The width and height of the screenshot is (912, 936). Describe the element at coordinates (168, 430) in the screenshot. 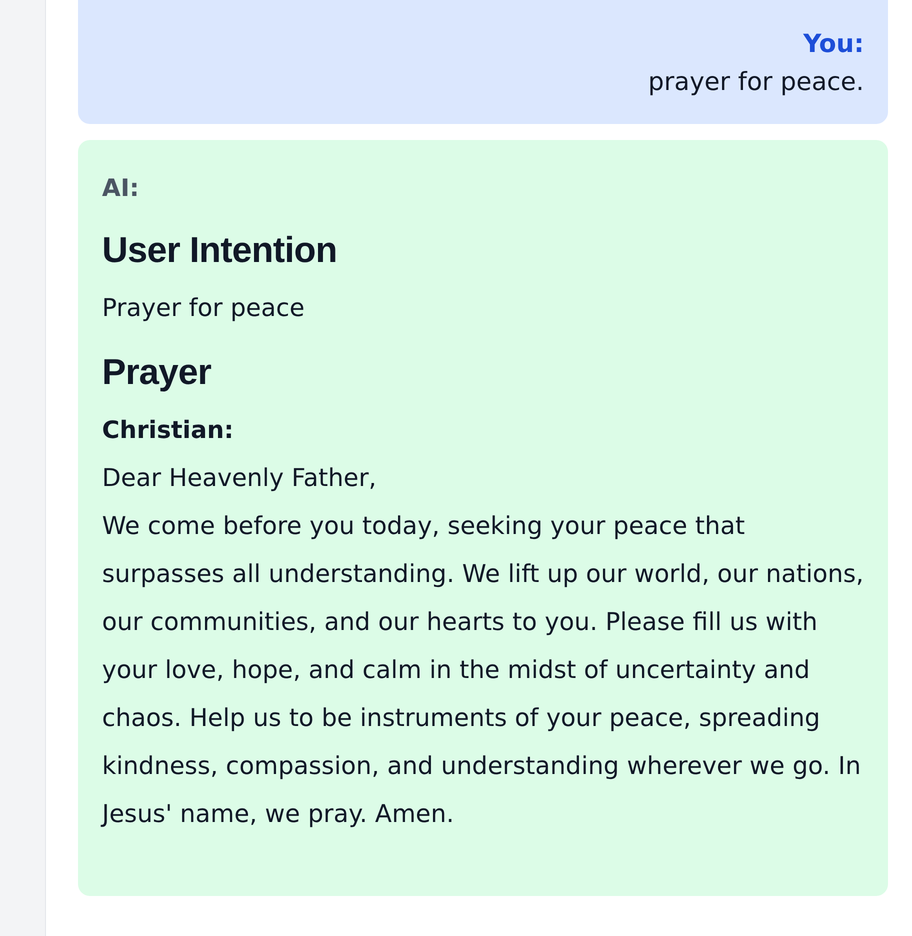

I see `prayer-label: Christian:` at that location.